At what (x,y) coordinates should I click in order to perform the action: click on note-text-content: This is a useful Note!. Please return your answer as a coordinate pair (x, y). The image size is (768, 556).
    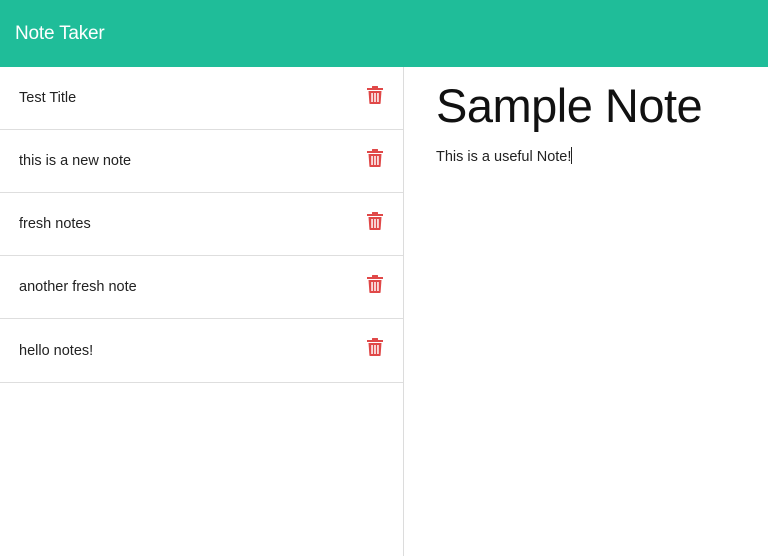
    Looking at the image, I should click on (504, 157).